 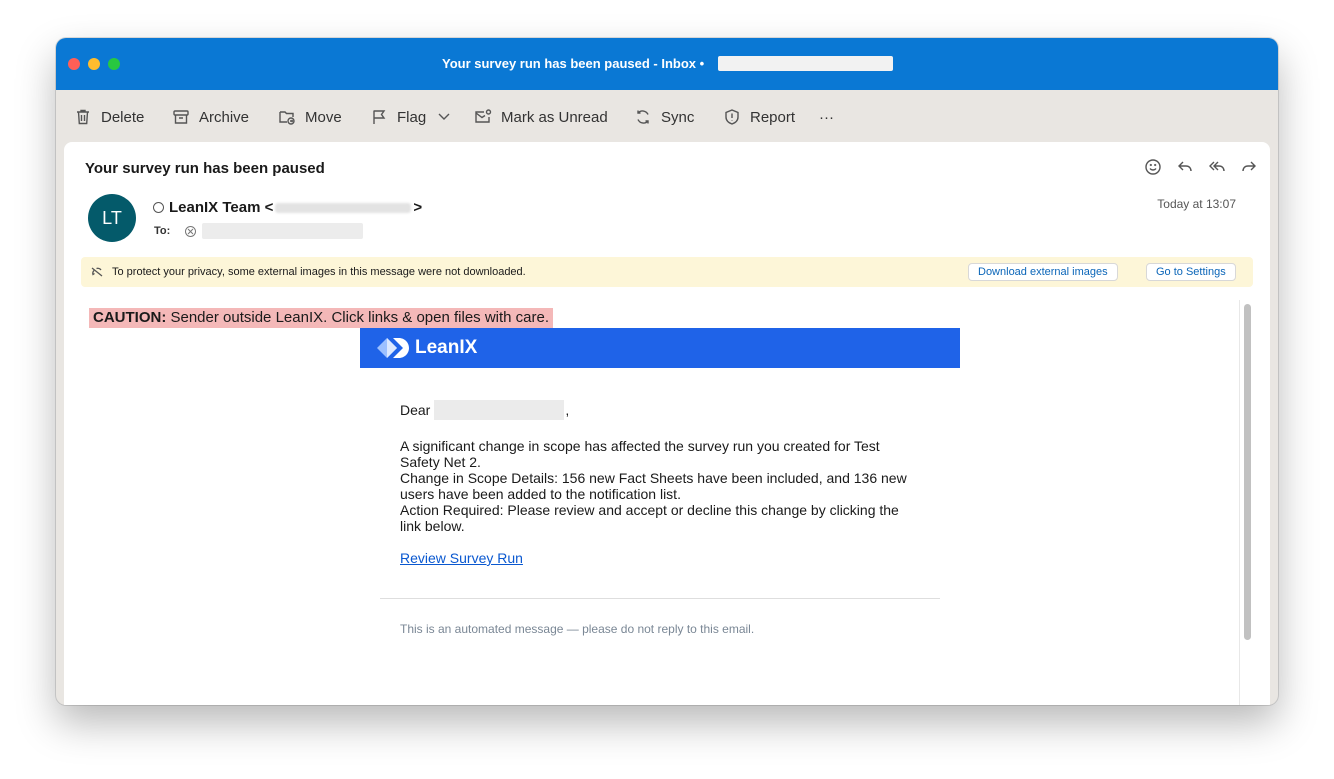 I want to click on reply-all-button, so click(x=1217, y=167).